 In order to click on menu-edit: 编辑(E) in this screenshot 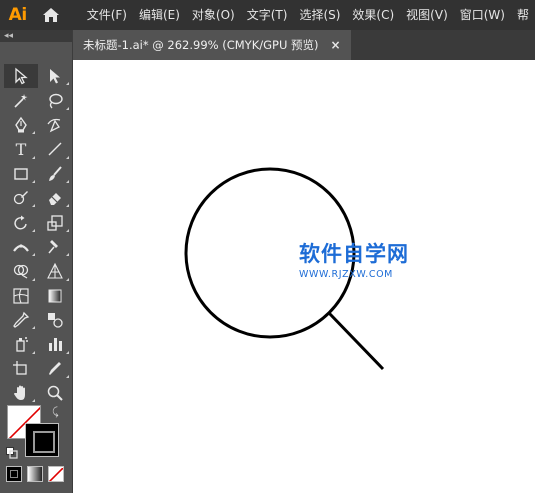, I will do `click(159, 15)`.